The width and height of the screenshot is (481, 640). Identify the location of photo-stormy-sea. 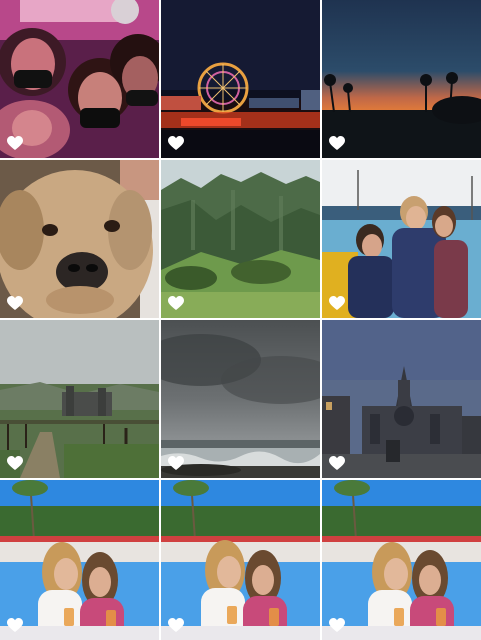
(240, 399).